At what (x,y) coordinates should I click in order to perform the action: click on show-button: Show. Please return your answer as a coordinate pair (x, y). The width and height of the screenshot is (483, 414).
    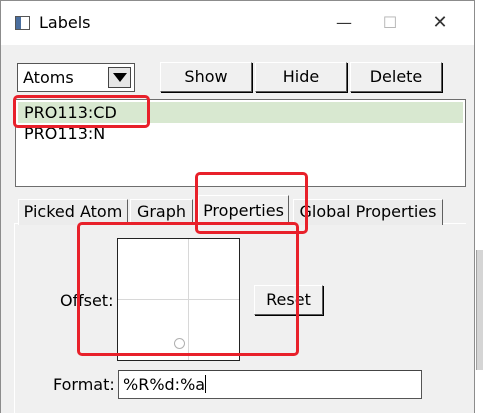
    Looking at the image, I should click on (206, 77).